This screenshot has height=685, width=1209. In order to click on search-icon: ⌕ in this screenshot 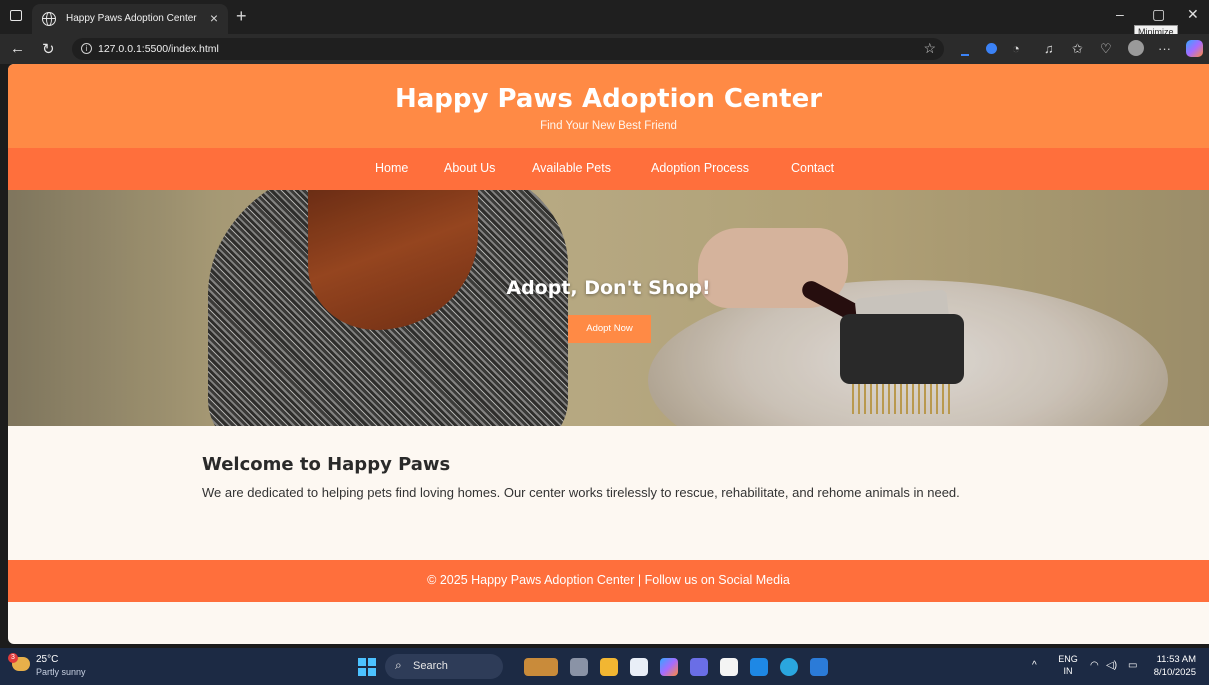, I will do `click(398, 665)`.